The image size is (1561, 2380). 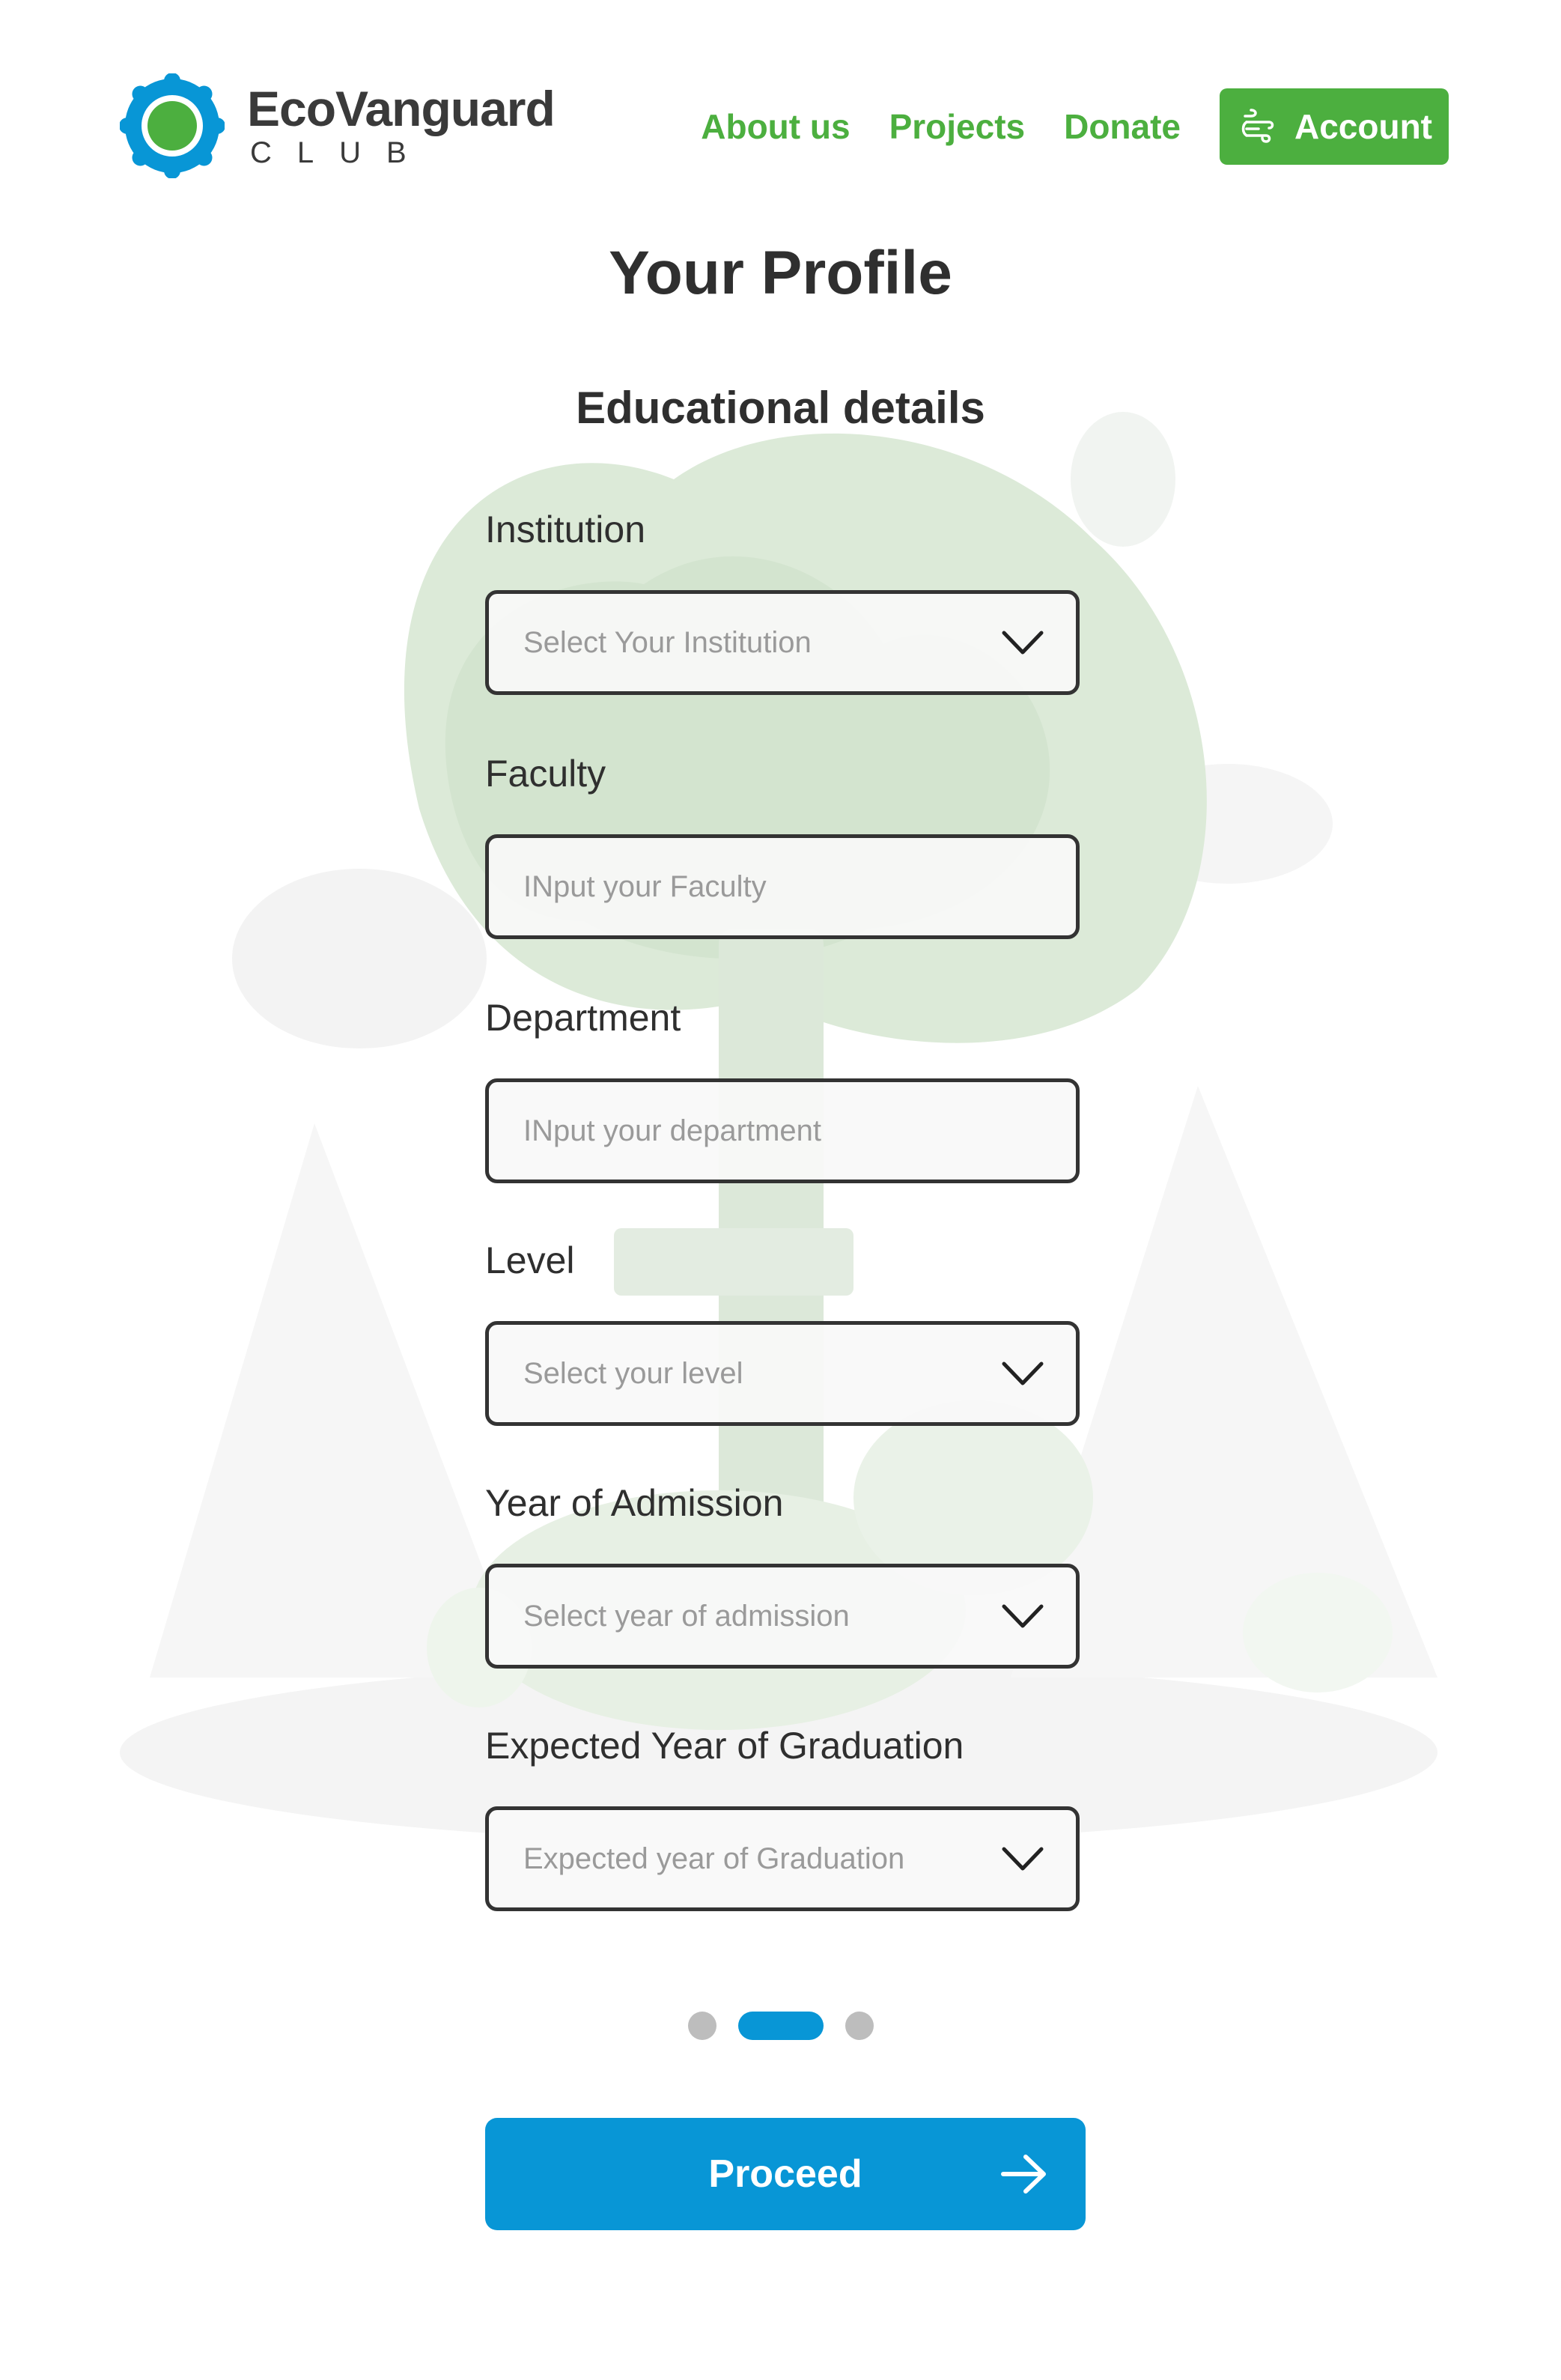 What do you see at coordinates (1258, 126) in the screenshot?
I see `user-wind-icon` at bounding box center [1258, 126].